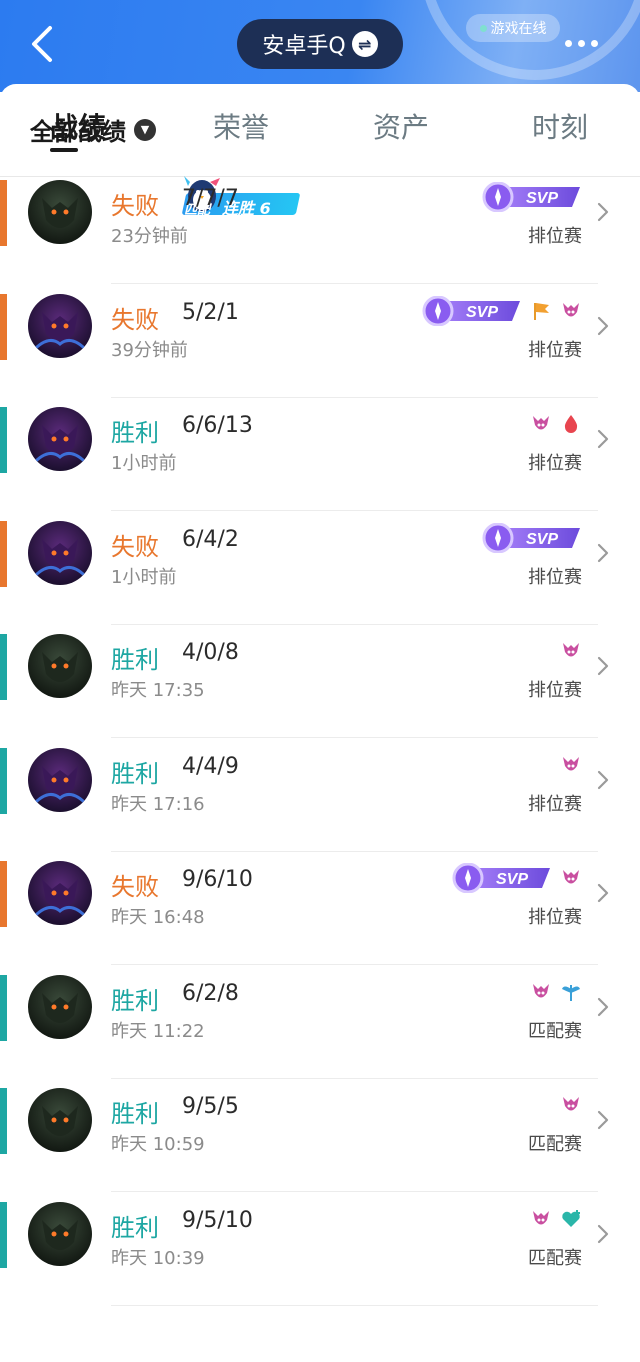  I want to click on online-status-badge: 游戏在线, so click(513, 28).